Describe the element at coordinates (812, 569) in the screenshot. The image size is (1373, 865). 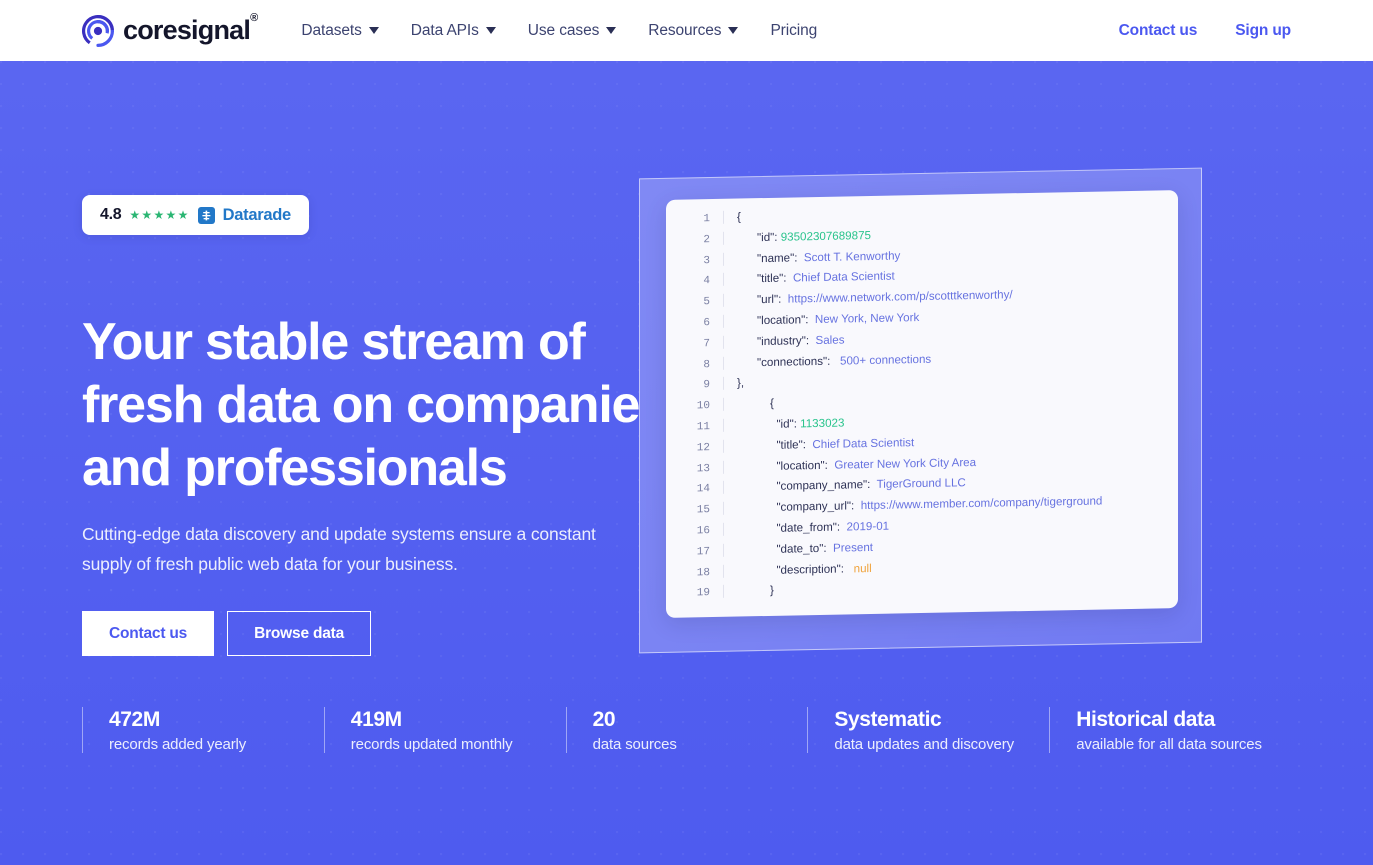
I see `code-key: "description":` at that location.